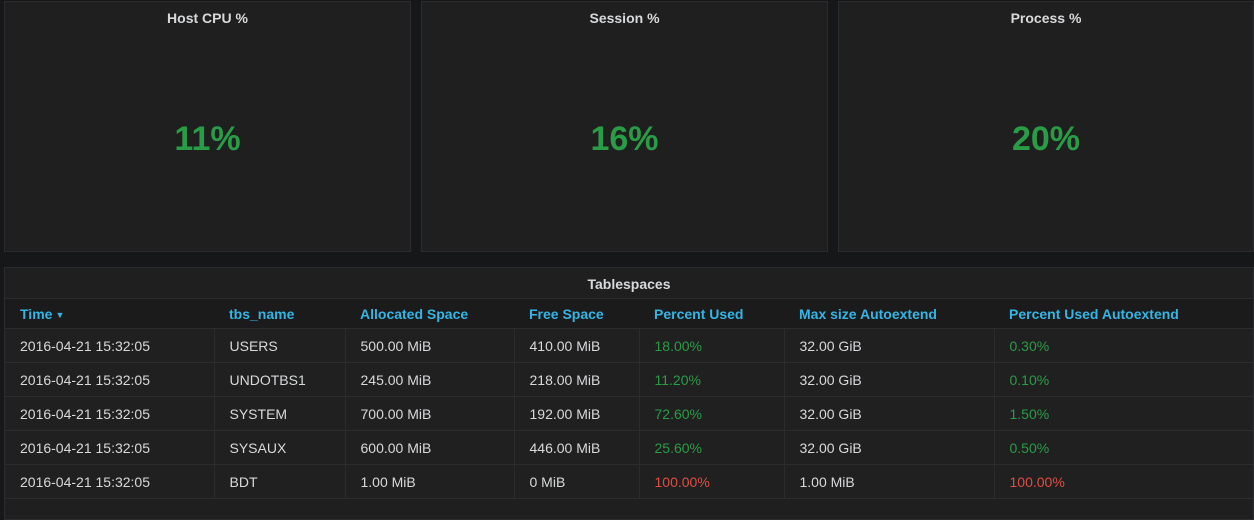 This screenshot has width=1254, height=520. I want to click on cell-free-space: 410.00 MiB, so click(576, 345).